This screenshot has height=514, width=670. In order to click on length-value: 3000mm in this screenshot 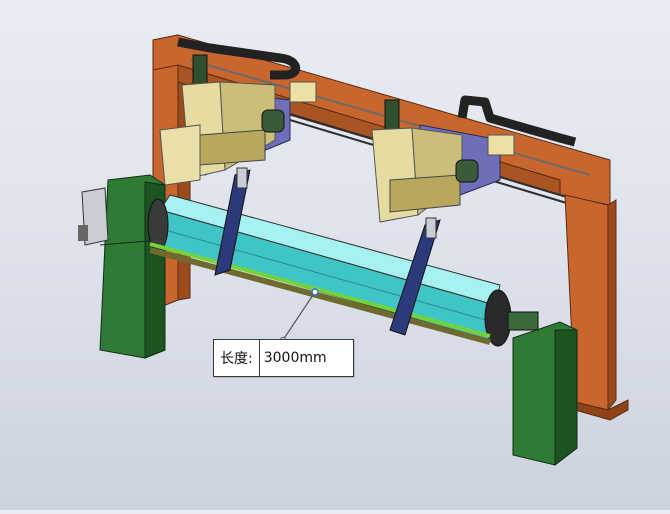, I will do `click(295, 358)`.